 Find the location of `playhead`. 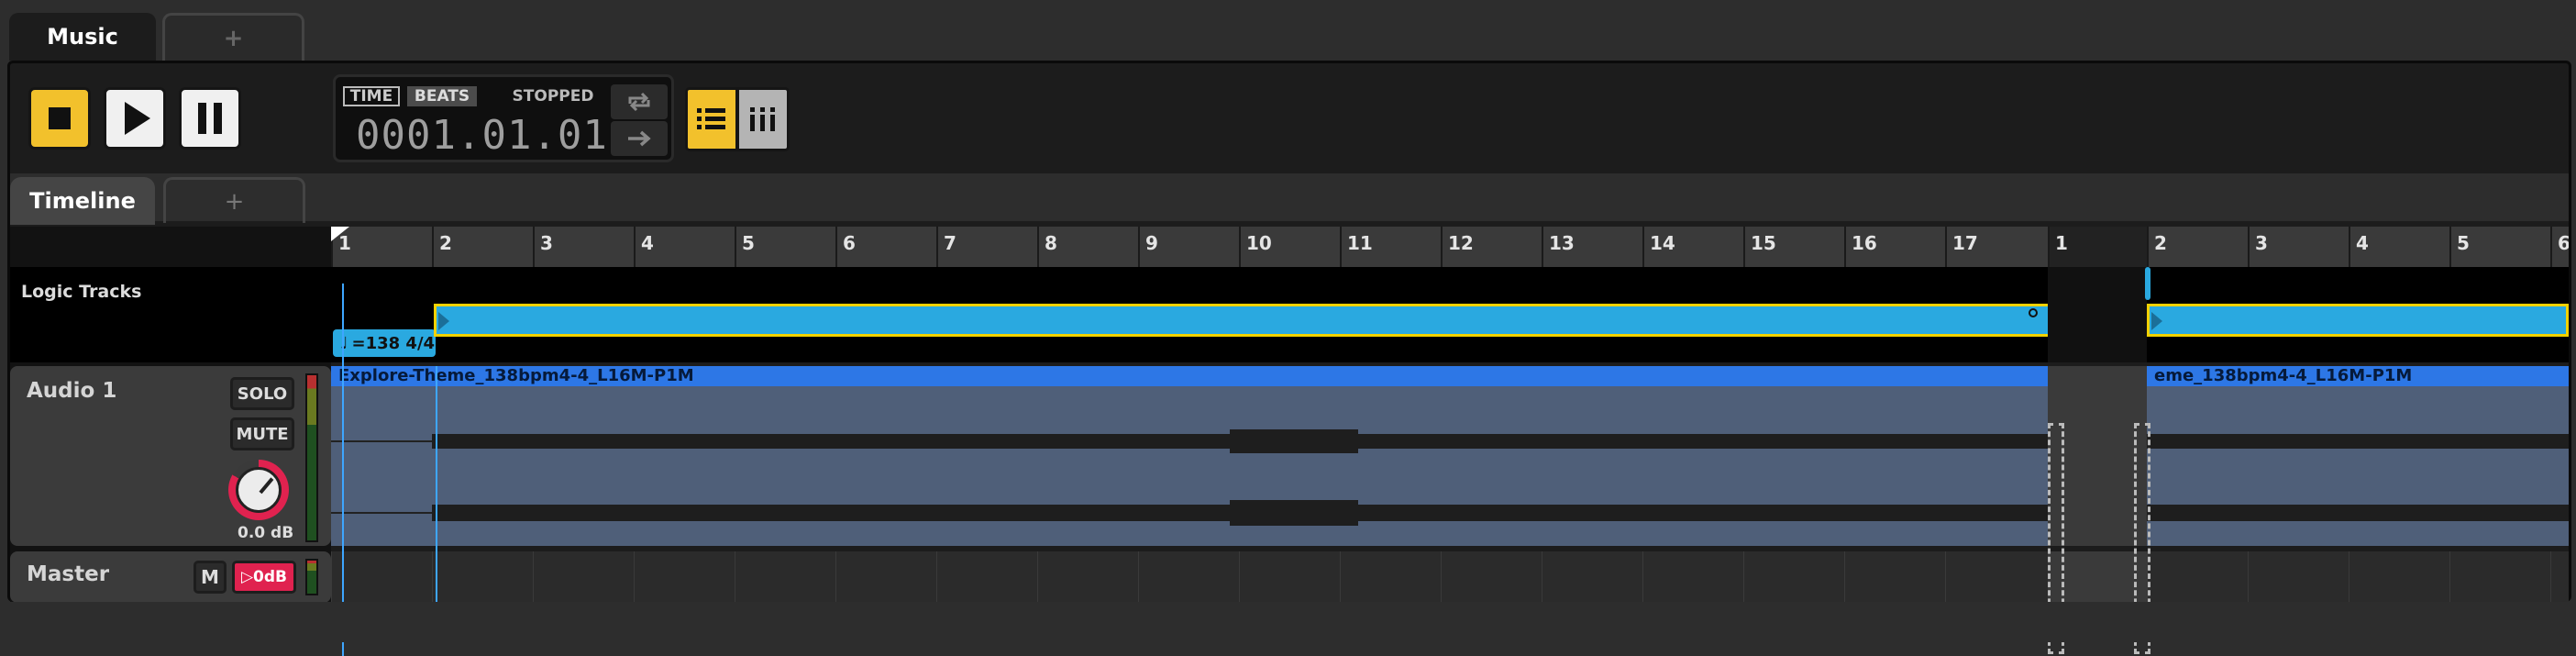

playhead is located at coordinates (343, 470).